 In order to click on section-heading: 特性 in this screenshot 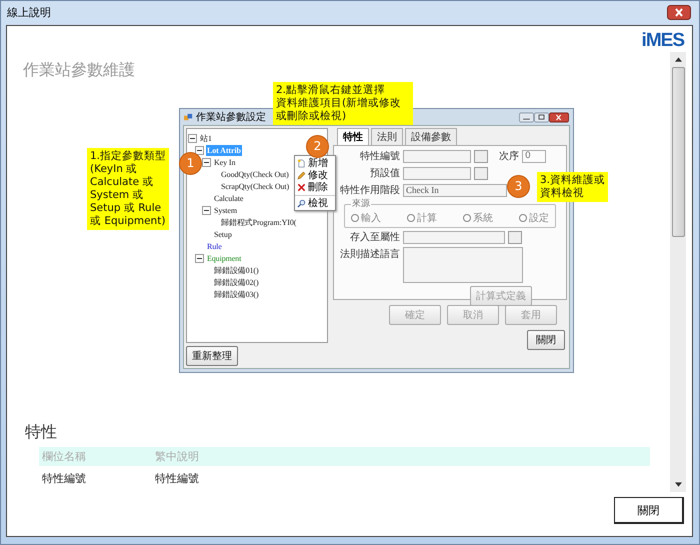, I will do `click(41, 432)`.